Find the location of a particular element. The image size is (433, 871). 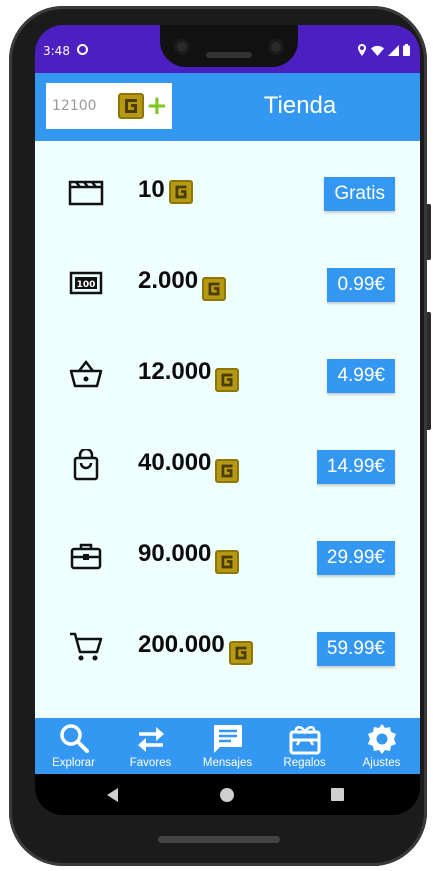

coin-amount: 200.000 is located at coordinates (195, 648).